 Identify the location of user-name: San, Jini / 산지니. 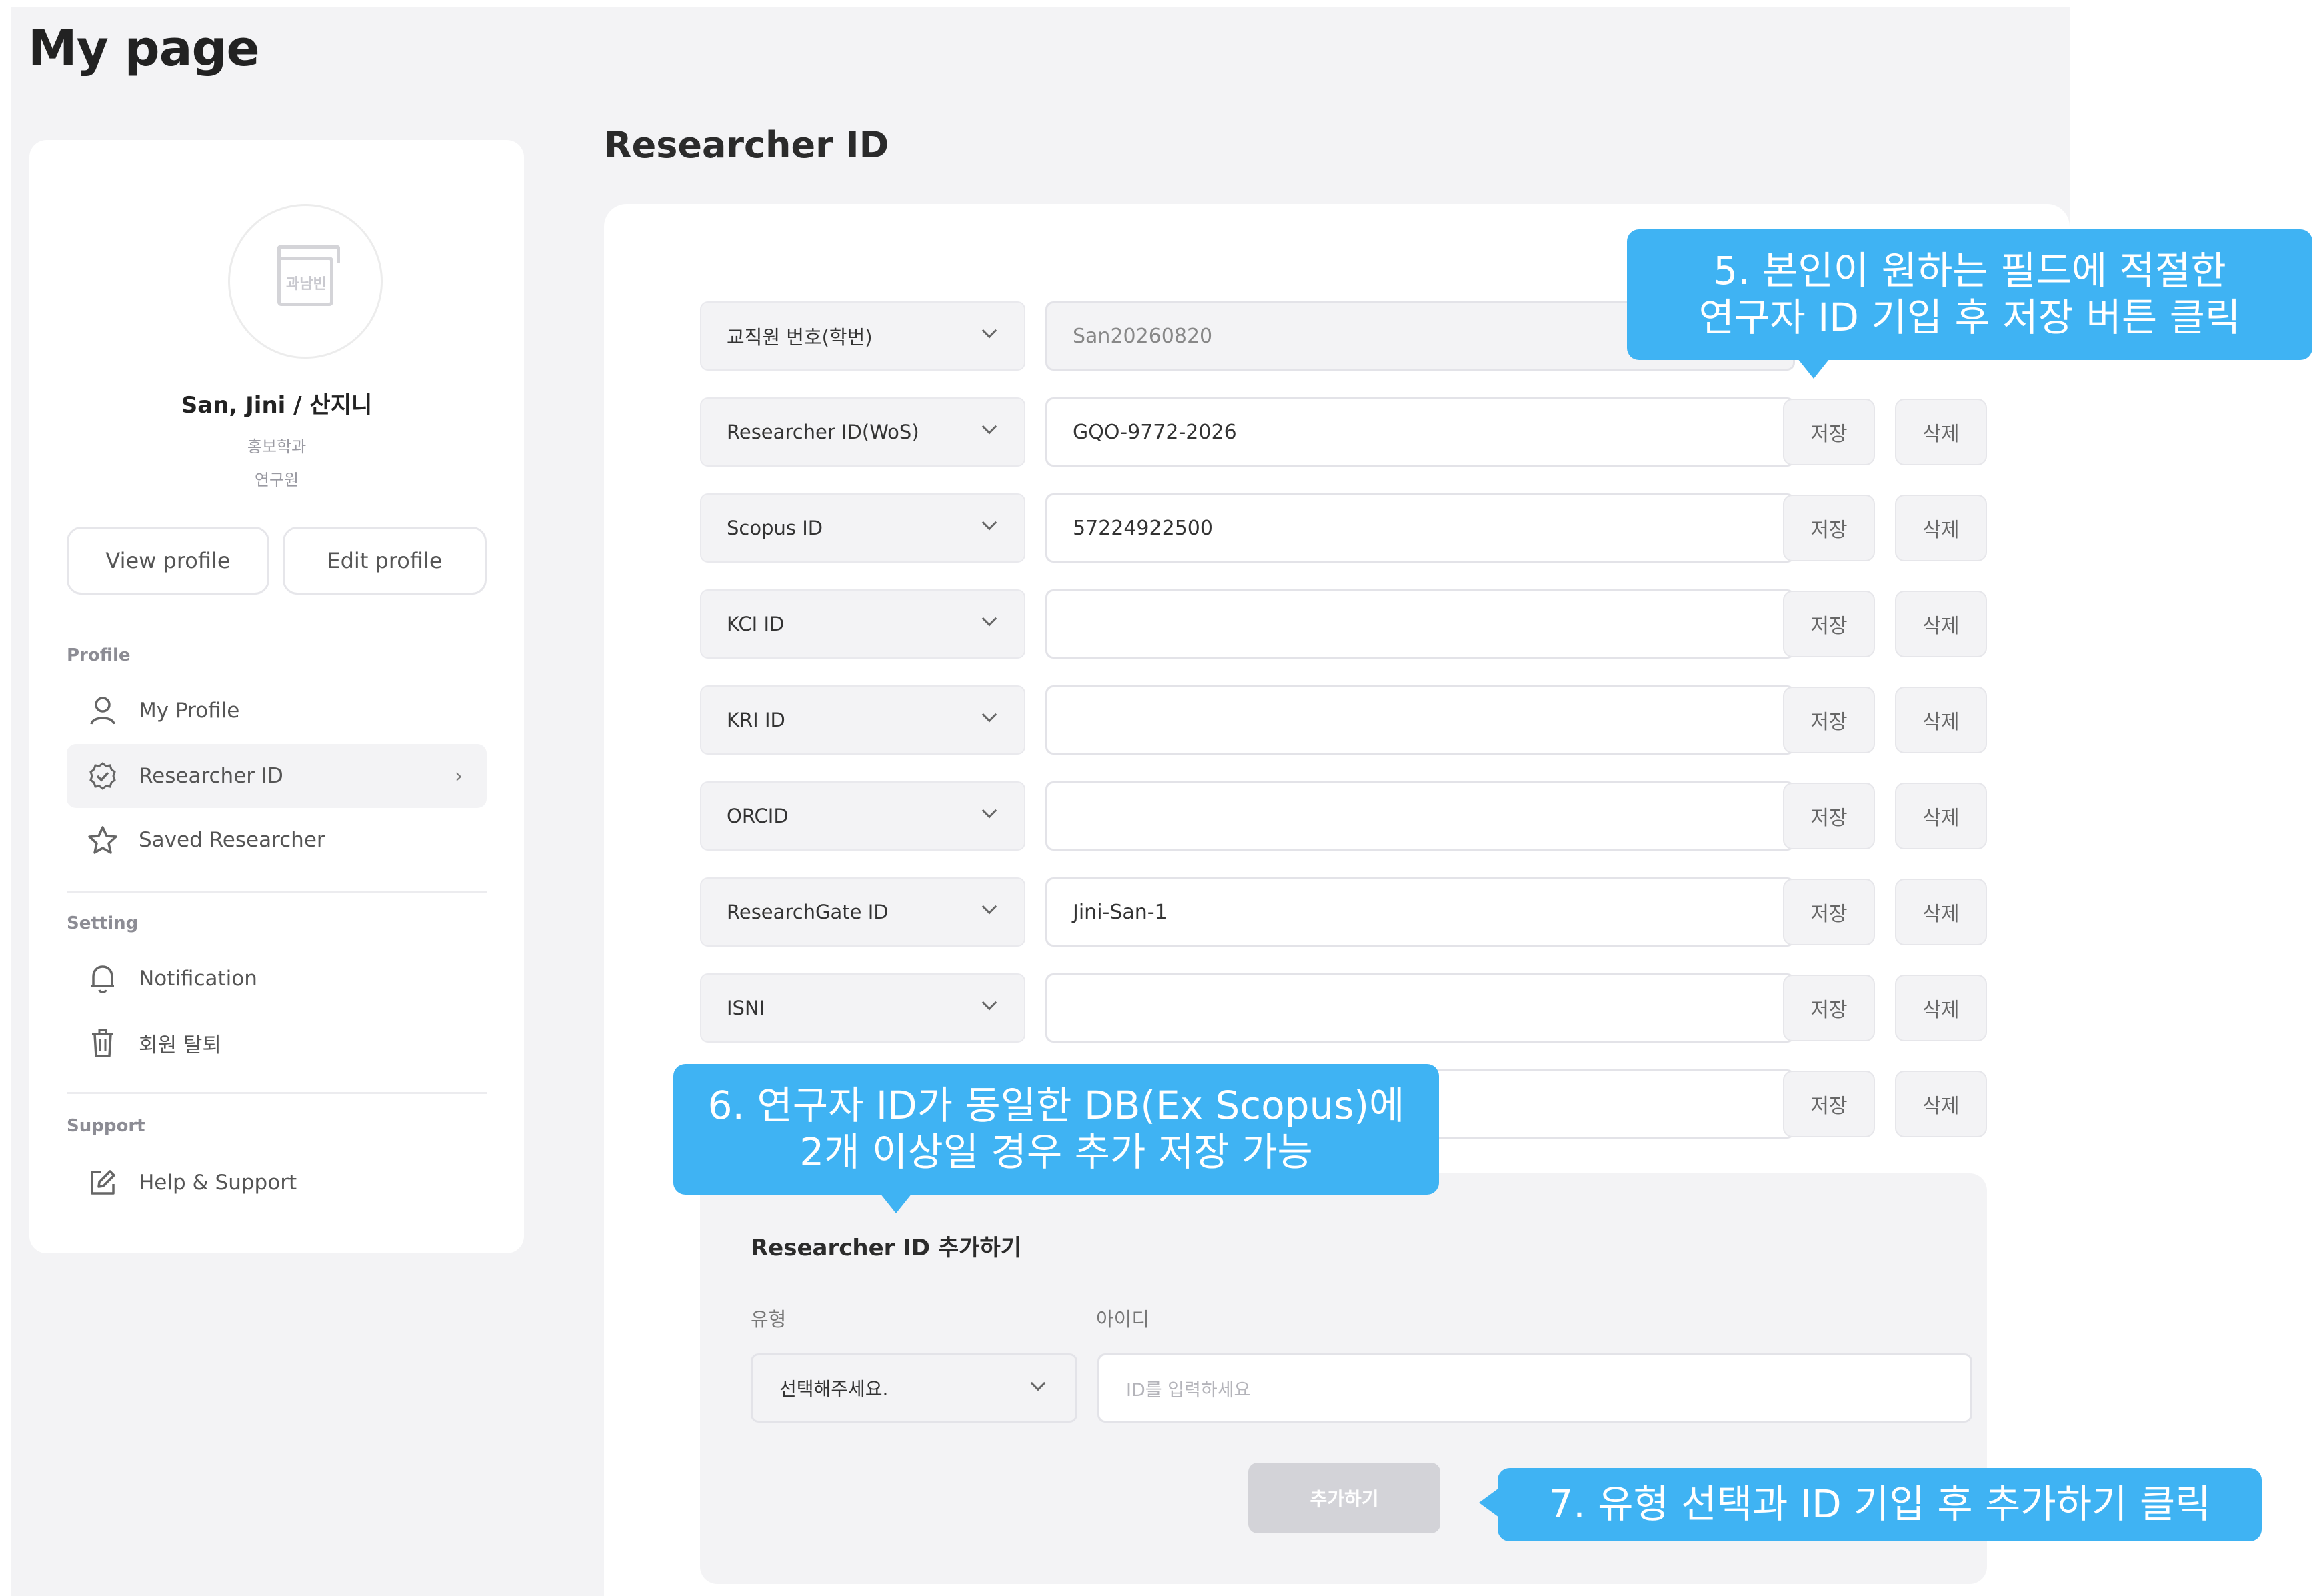
(277, 405).